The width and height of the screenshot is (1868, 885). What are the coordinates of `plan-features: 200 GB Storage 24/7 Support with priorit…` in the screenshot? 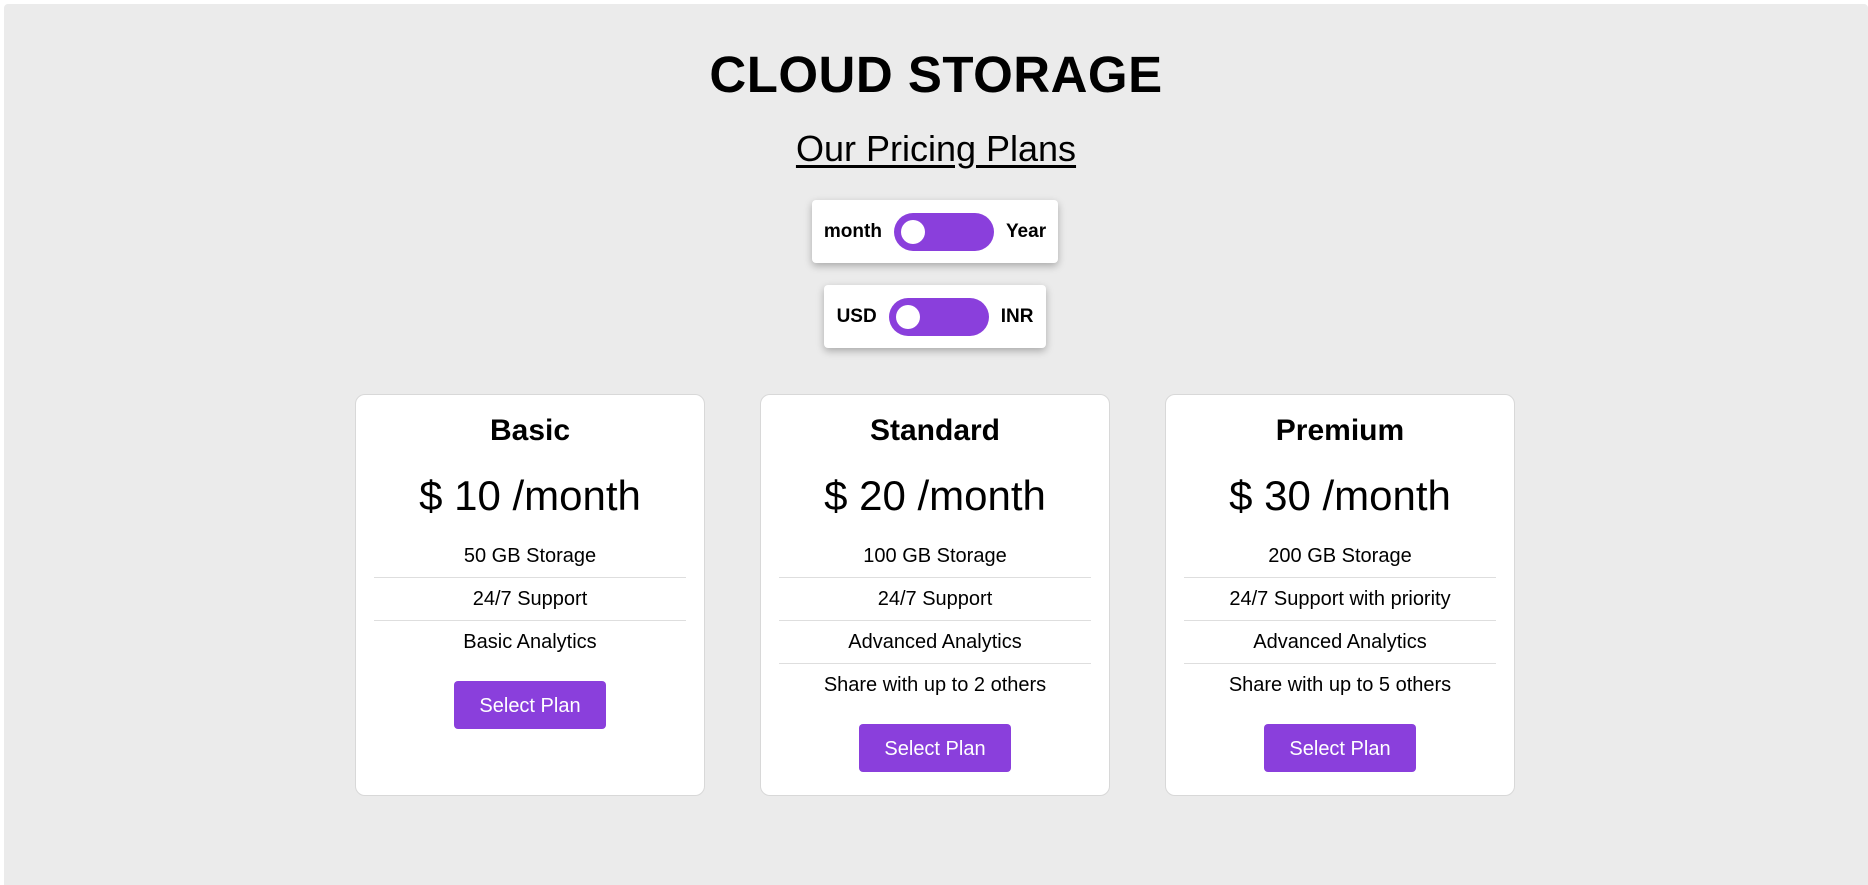 It's located at (1340, 621).